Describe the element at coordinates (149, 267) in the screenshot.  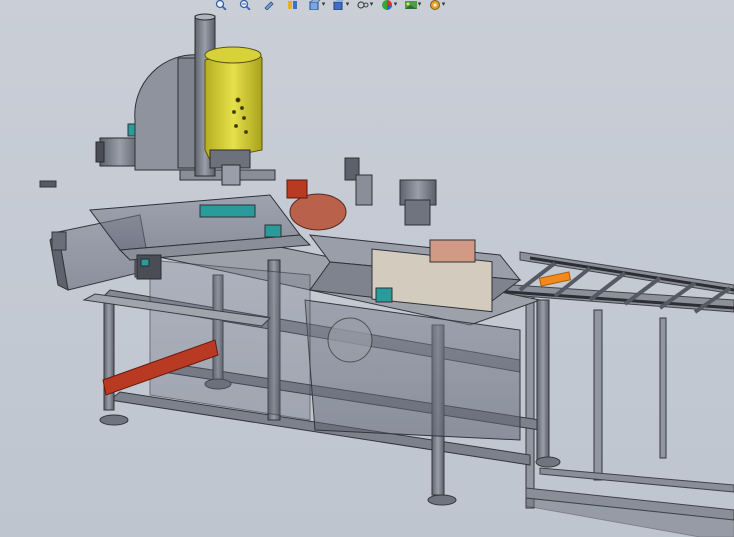
I see `control-box` at that location.